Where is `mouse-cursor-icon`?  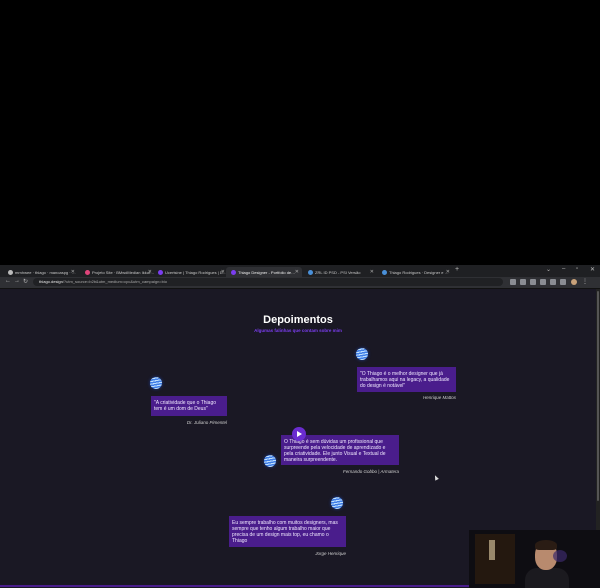 mouse-cursor-icon is located at coordinates (436, 477).